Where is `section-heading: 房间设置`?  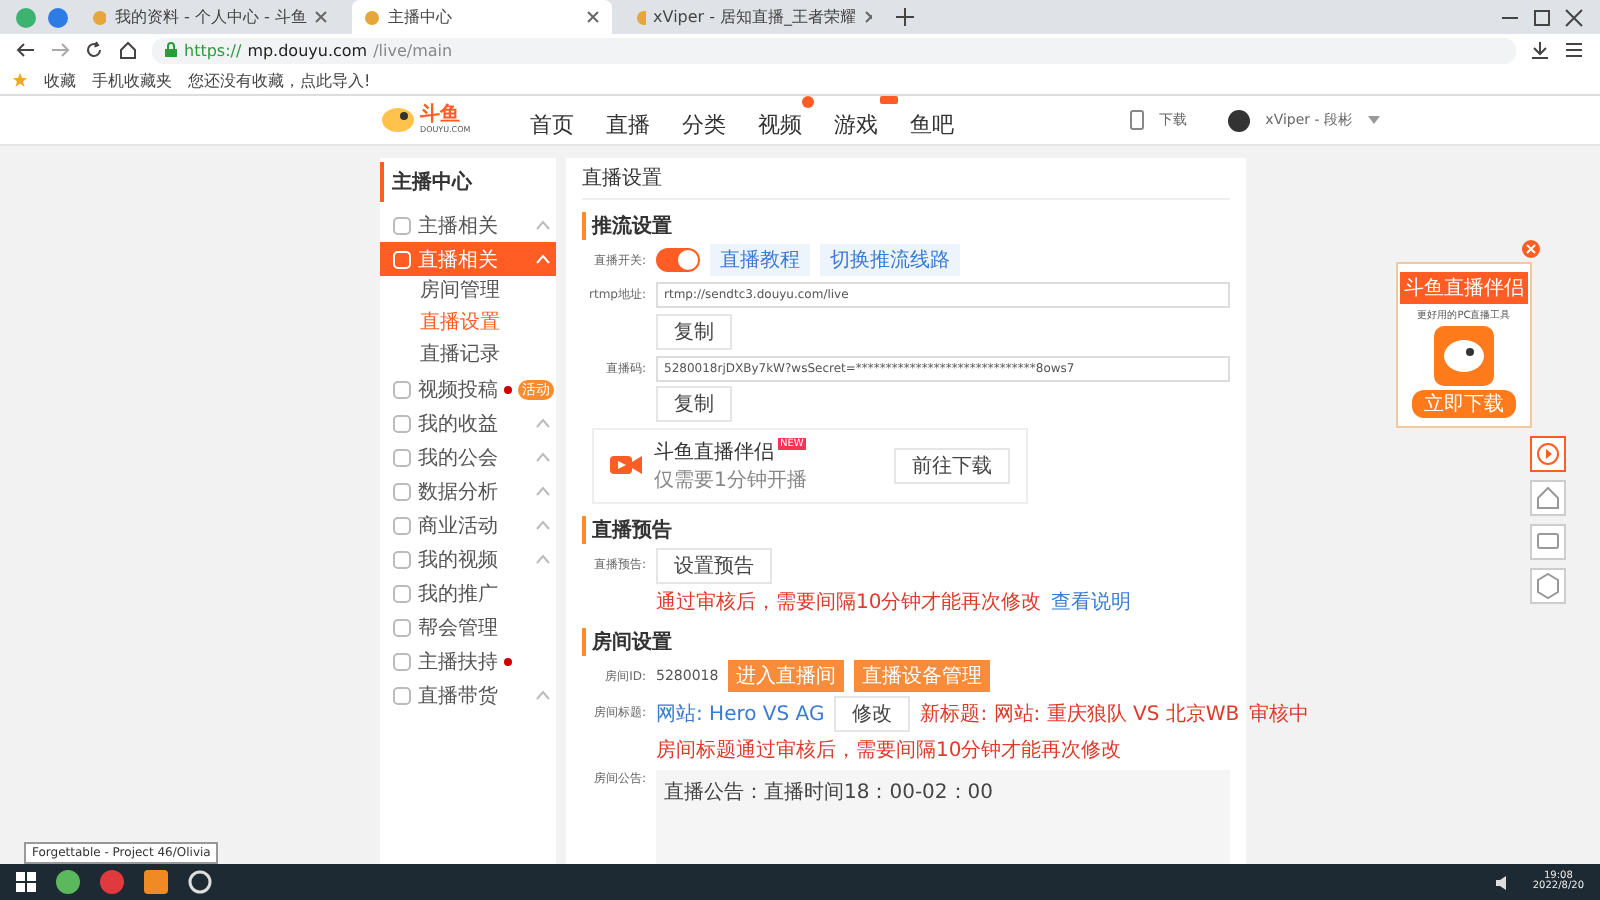 section-heading: 房间设置 is located at coordinates (906, 641).